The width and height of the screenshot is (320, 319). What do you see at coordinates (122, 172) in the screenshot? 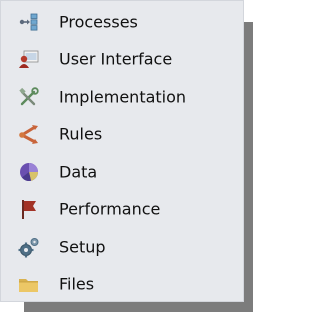
I see `menu-item-data: Data` at bounding box center [122, 172].